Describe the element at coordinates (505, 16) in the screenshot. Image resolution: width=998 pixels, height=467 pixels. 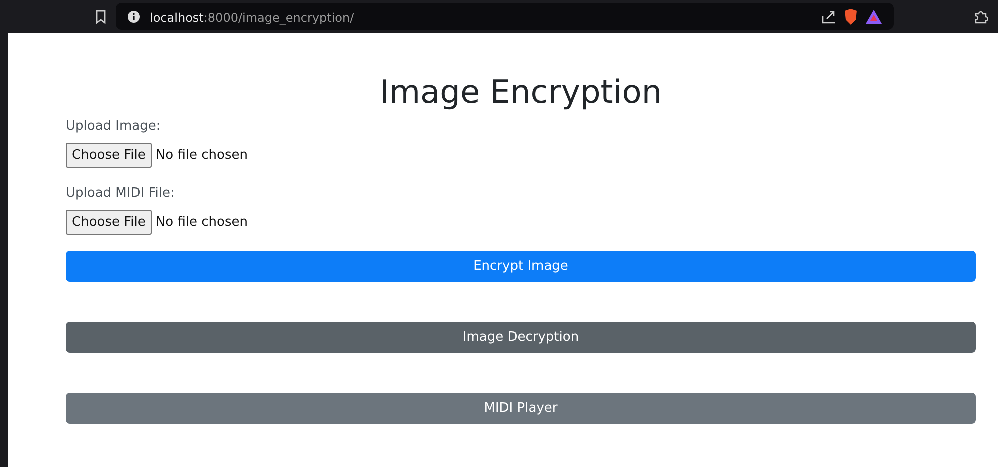
I see `address-bar: localhost:8000/image_encryption/` at that location.